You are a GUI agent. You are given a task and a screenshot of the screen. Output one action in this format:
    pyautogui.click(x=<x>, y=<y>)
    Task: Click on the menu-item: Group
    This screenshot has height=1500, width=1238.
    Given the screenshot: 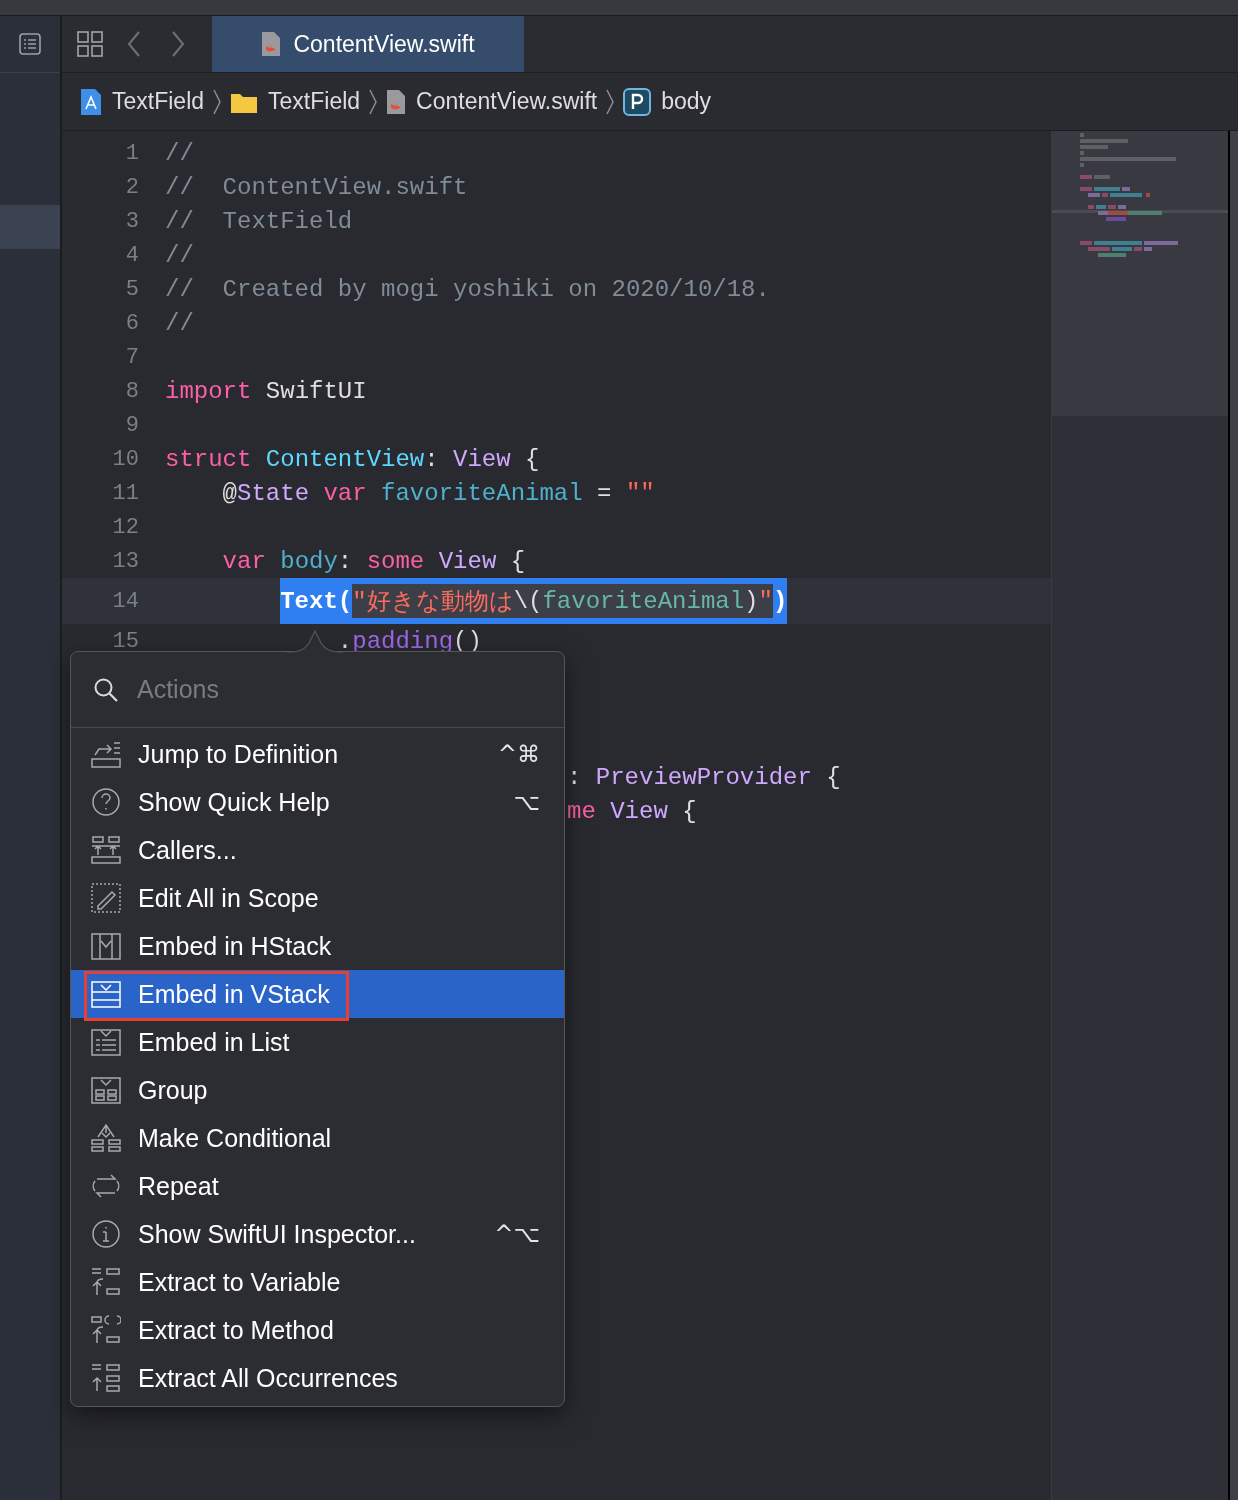 What is the action you would take?
    pyautogui.click(x=317, y=1090)
    